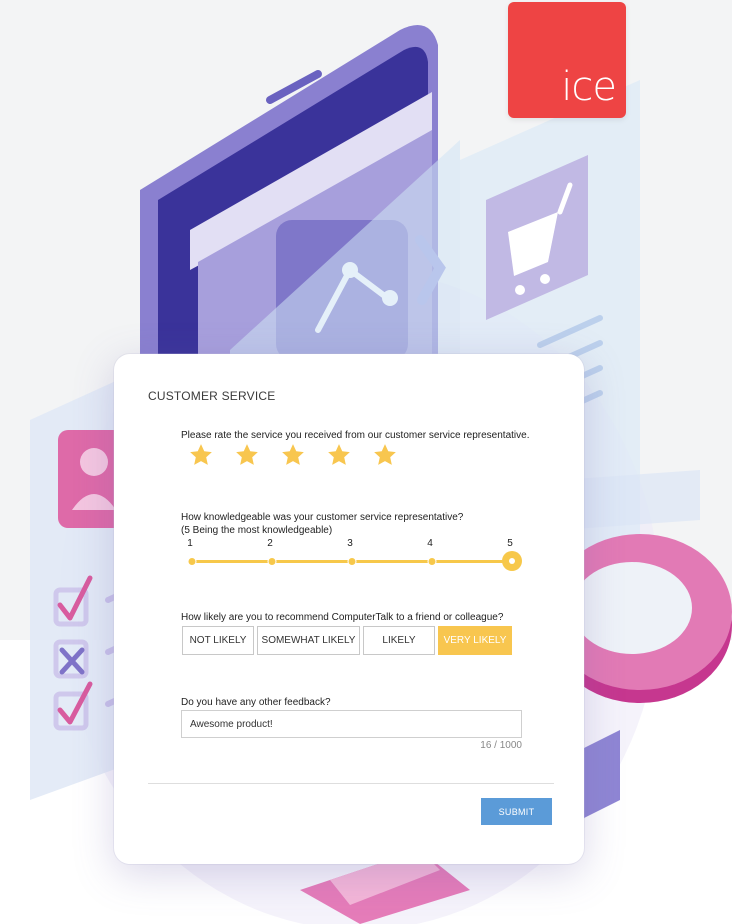 The height and width of the screenshot is (924, 732). What do you see at coordinates (516, 811) in the screenshot?
I see `submit-button: SUBMIT` at bounding box center [516, 811].